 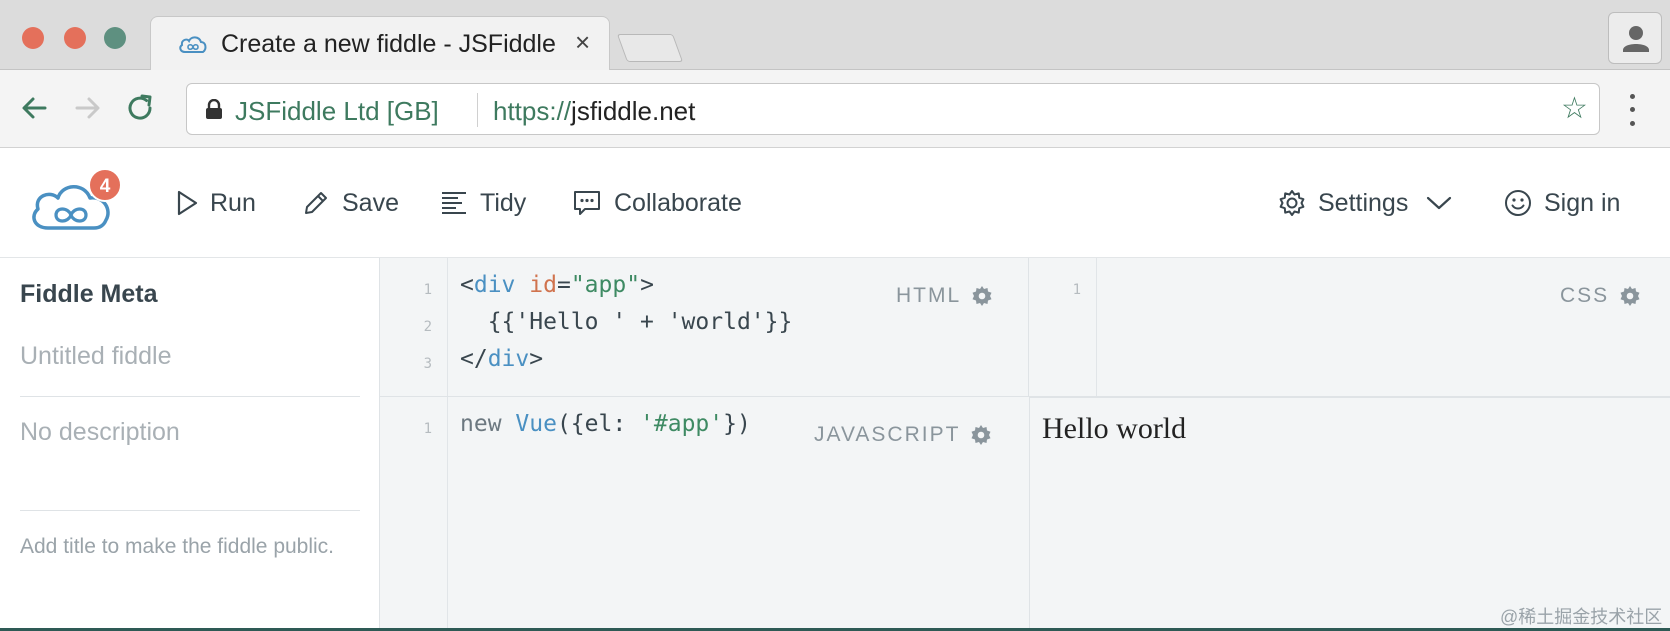 I want to click on panel-label-text: HTML, so click(x=929, y=295).